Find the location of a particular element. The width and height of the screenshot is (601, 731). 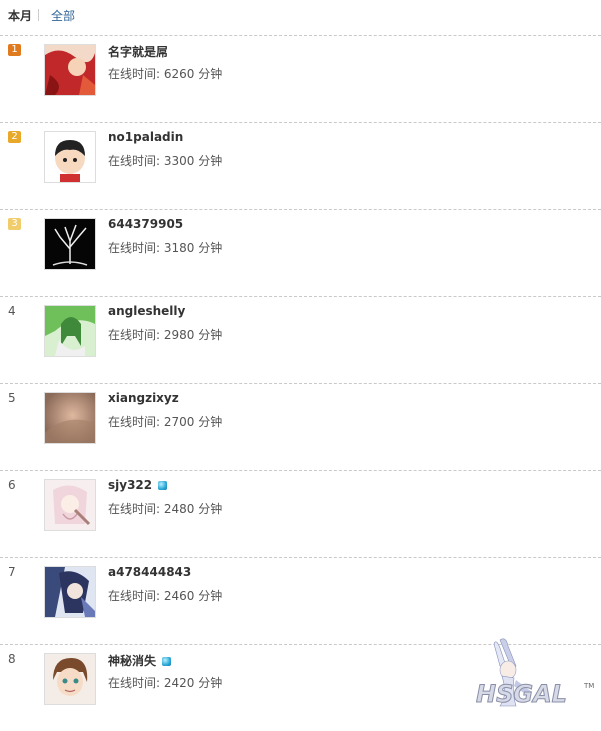

online-time: 在线时间: 3180 分钟 is located at coordinates (165, 248).